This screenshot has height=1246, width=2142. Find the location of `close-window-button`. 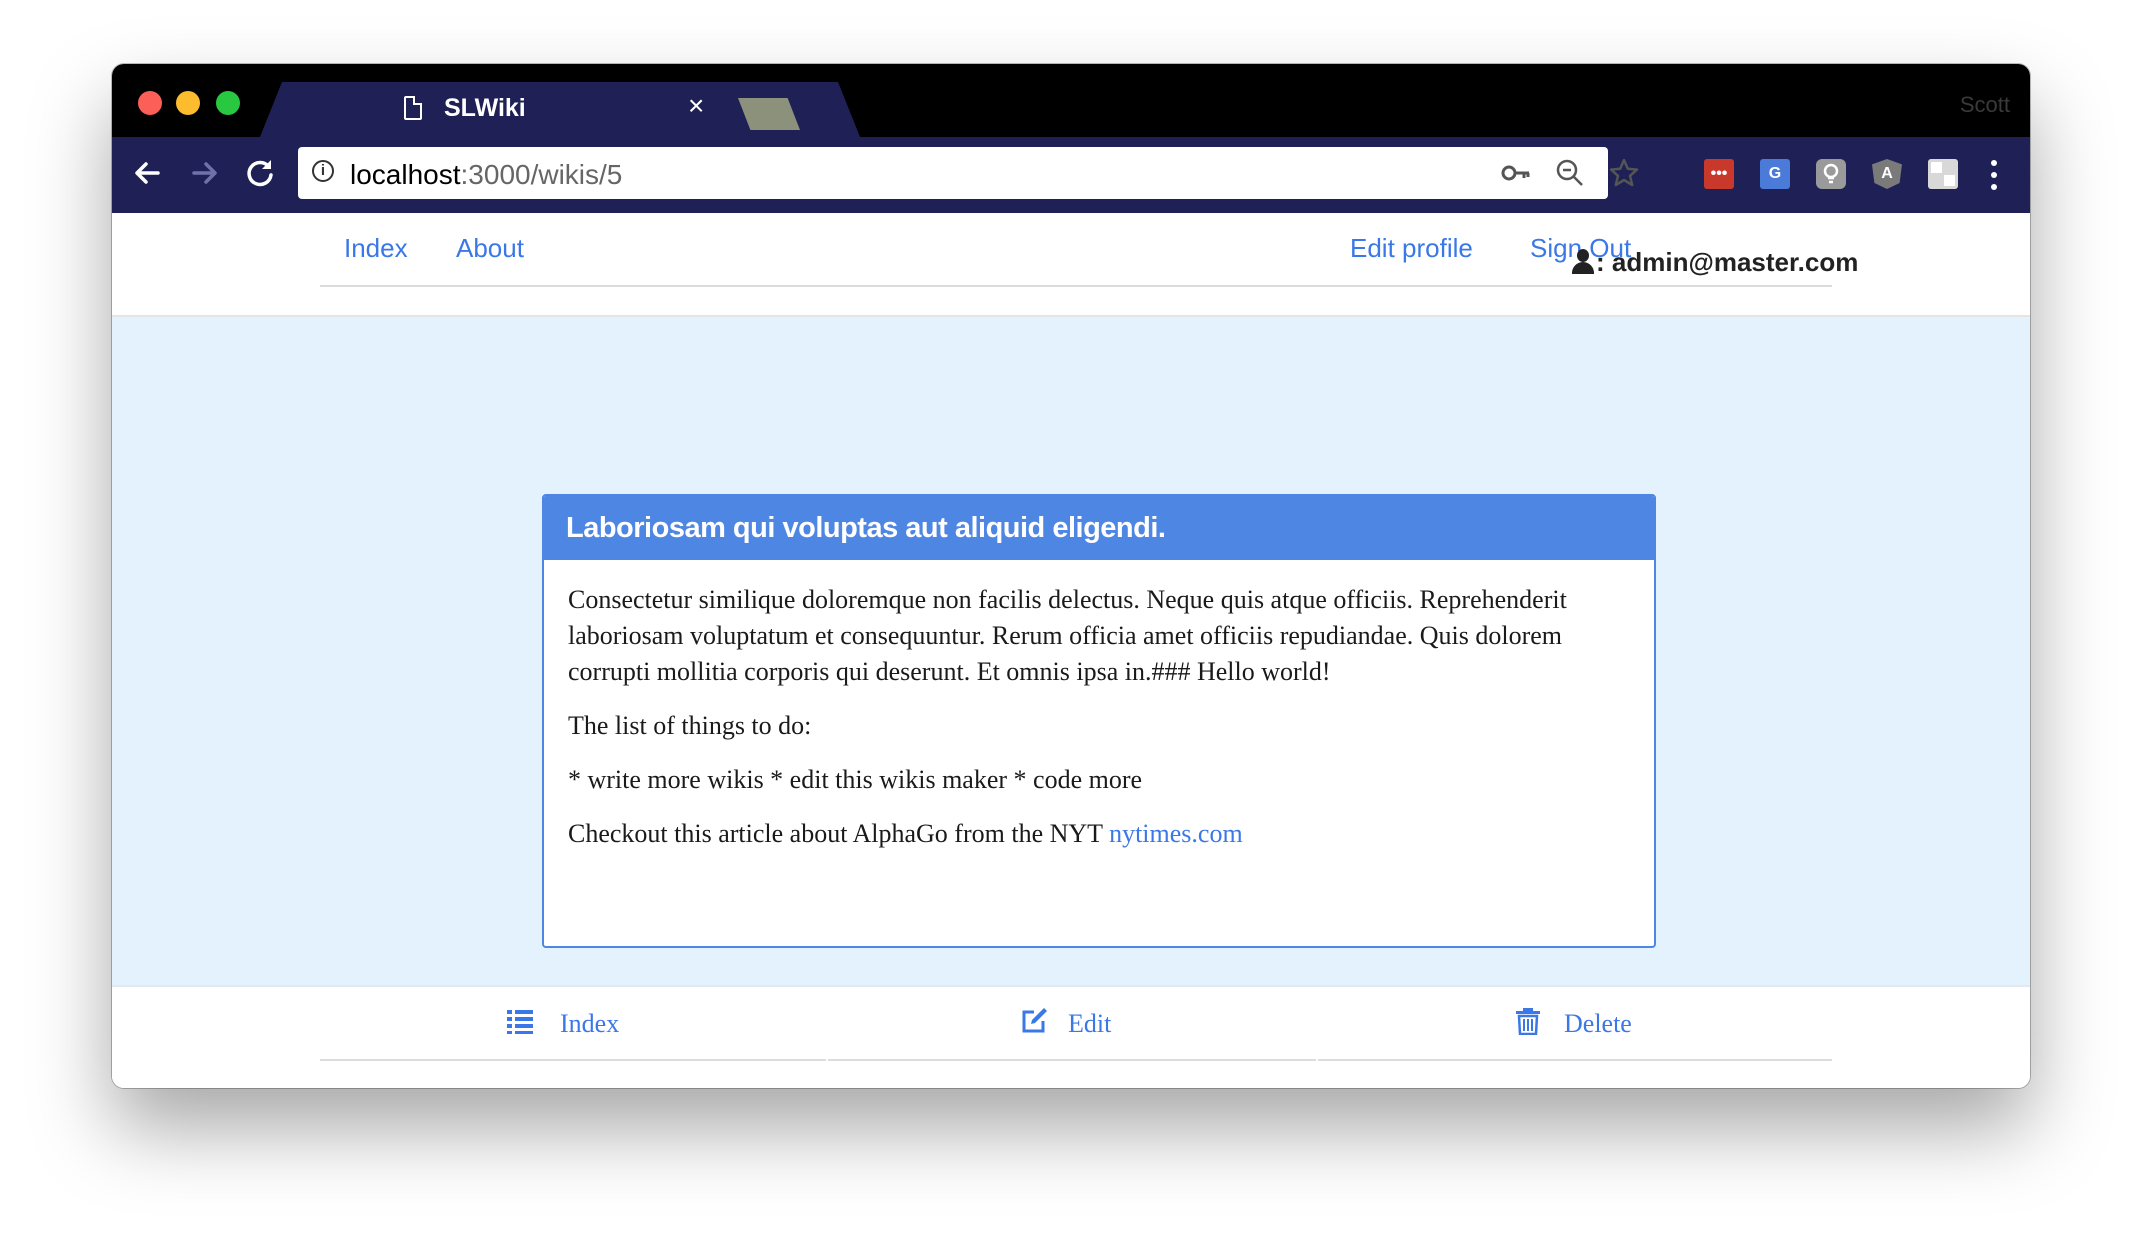

close-window-button is located at coordinates (150, 103).